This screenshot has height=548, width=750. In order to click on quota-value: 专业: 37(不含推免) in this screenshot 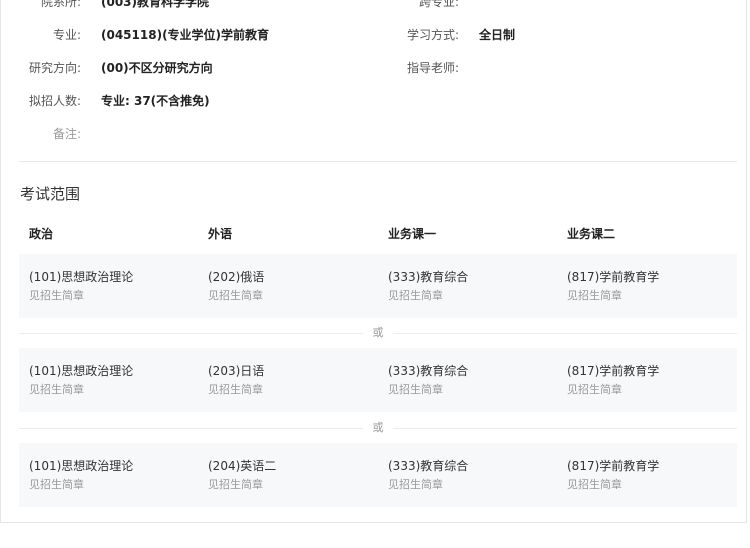, I will do `click(155, 101)`.